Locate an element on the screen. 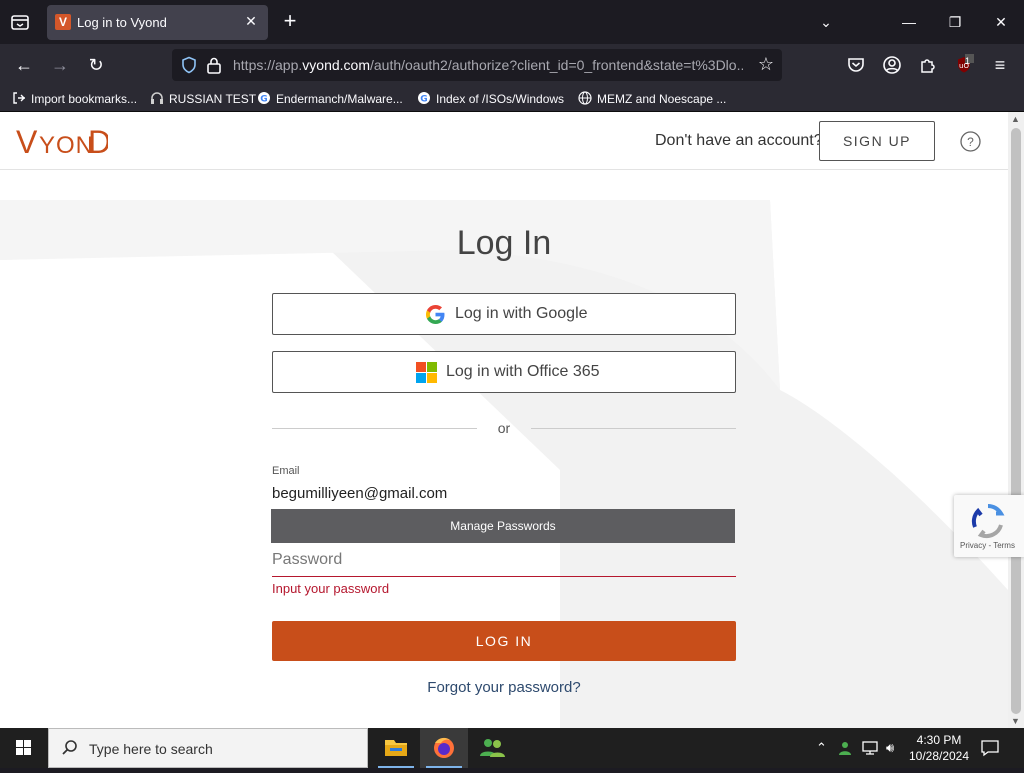  email-label: Email is located at coordinates (286, 471).